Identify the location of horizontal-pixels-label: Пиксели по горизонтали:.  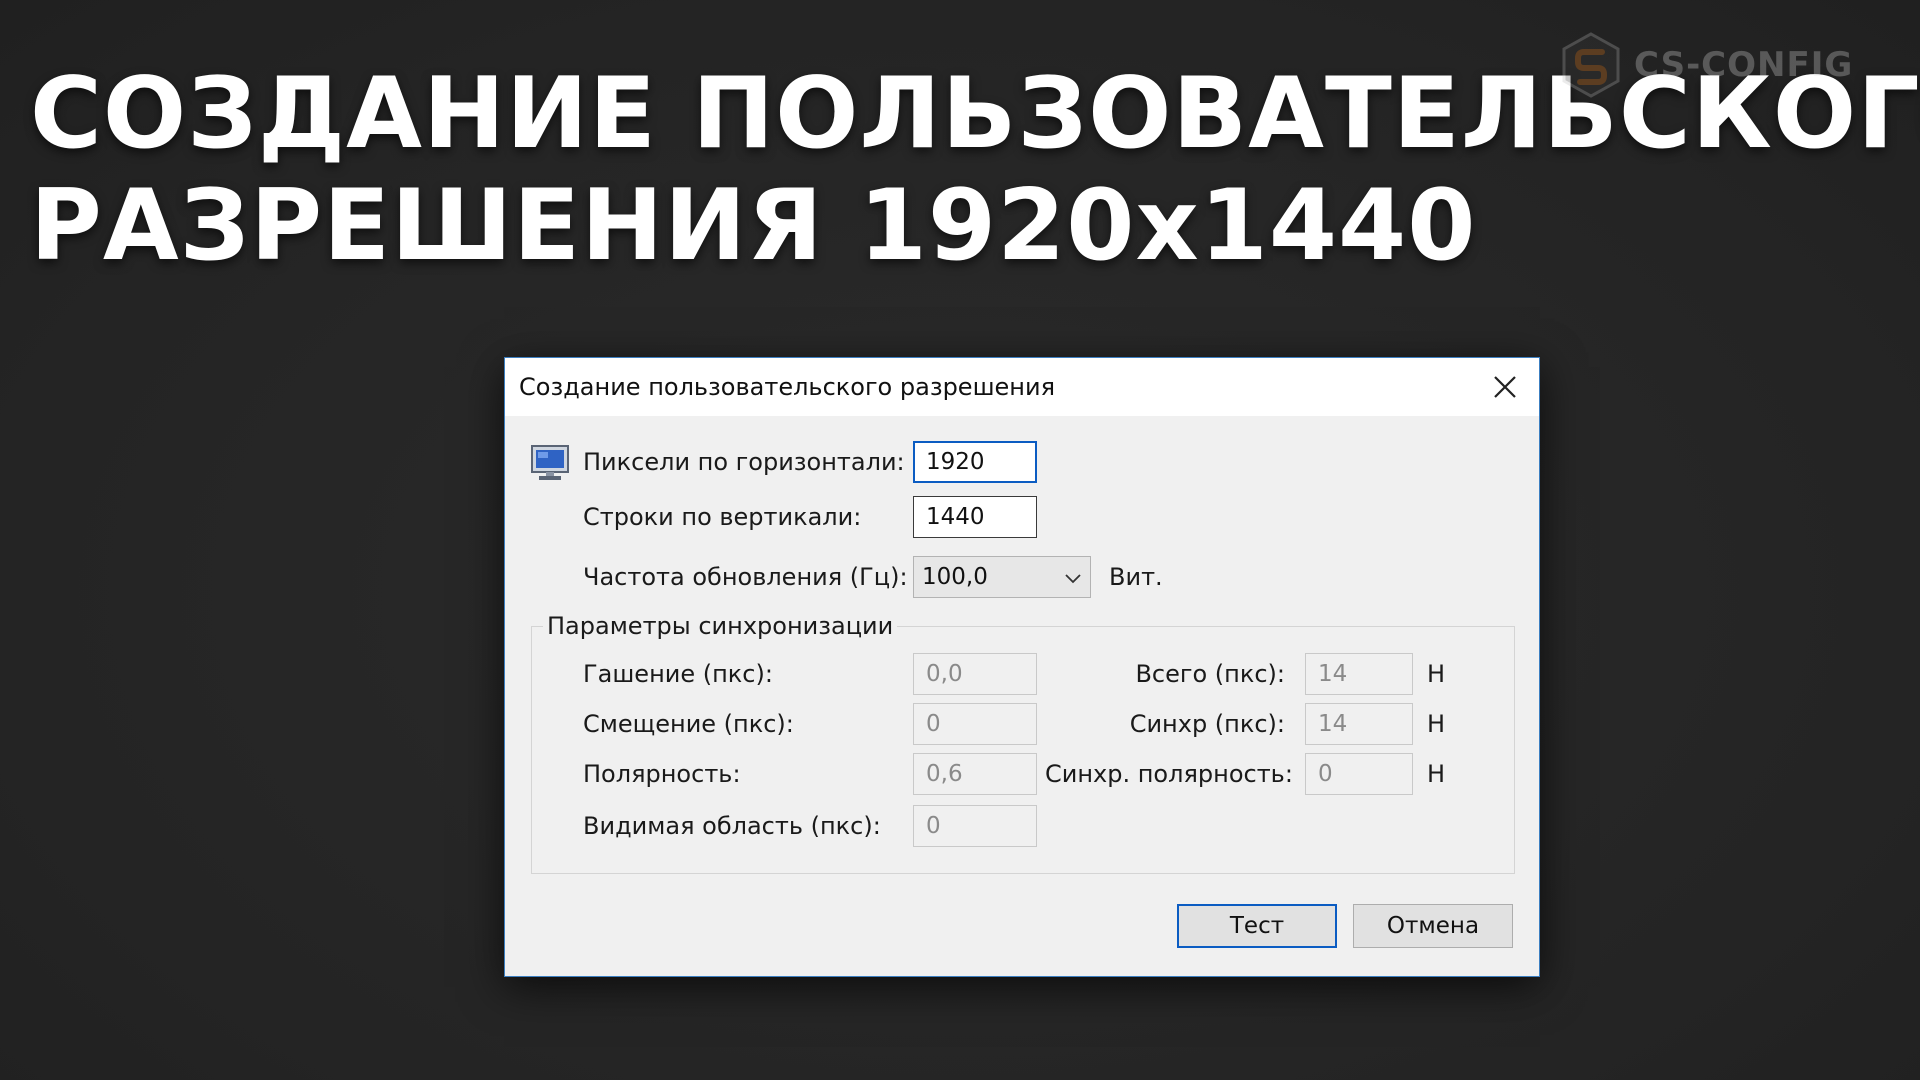
(744, 462).